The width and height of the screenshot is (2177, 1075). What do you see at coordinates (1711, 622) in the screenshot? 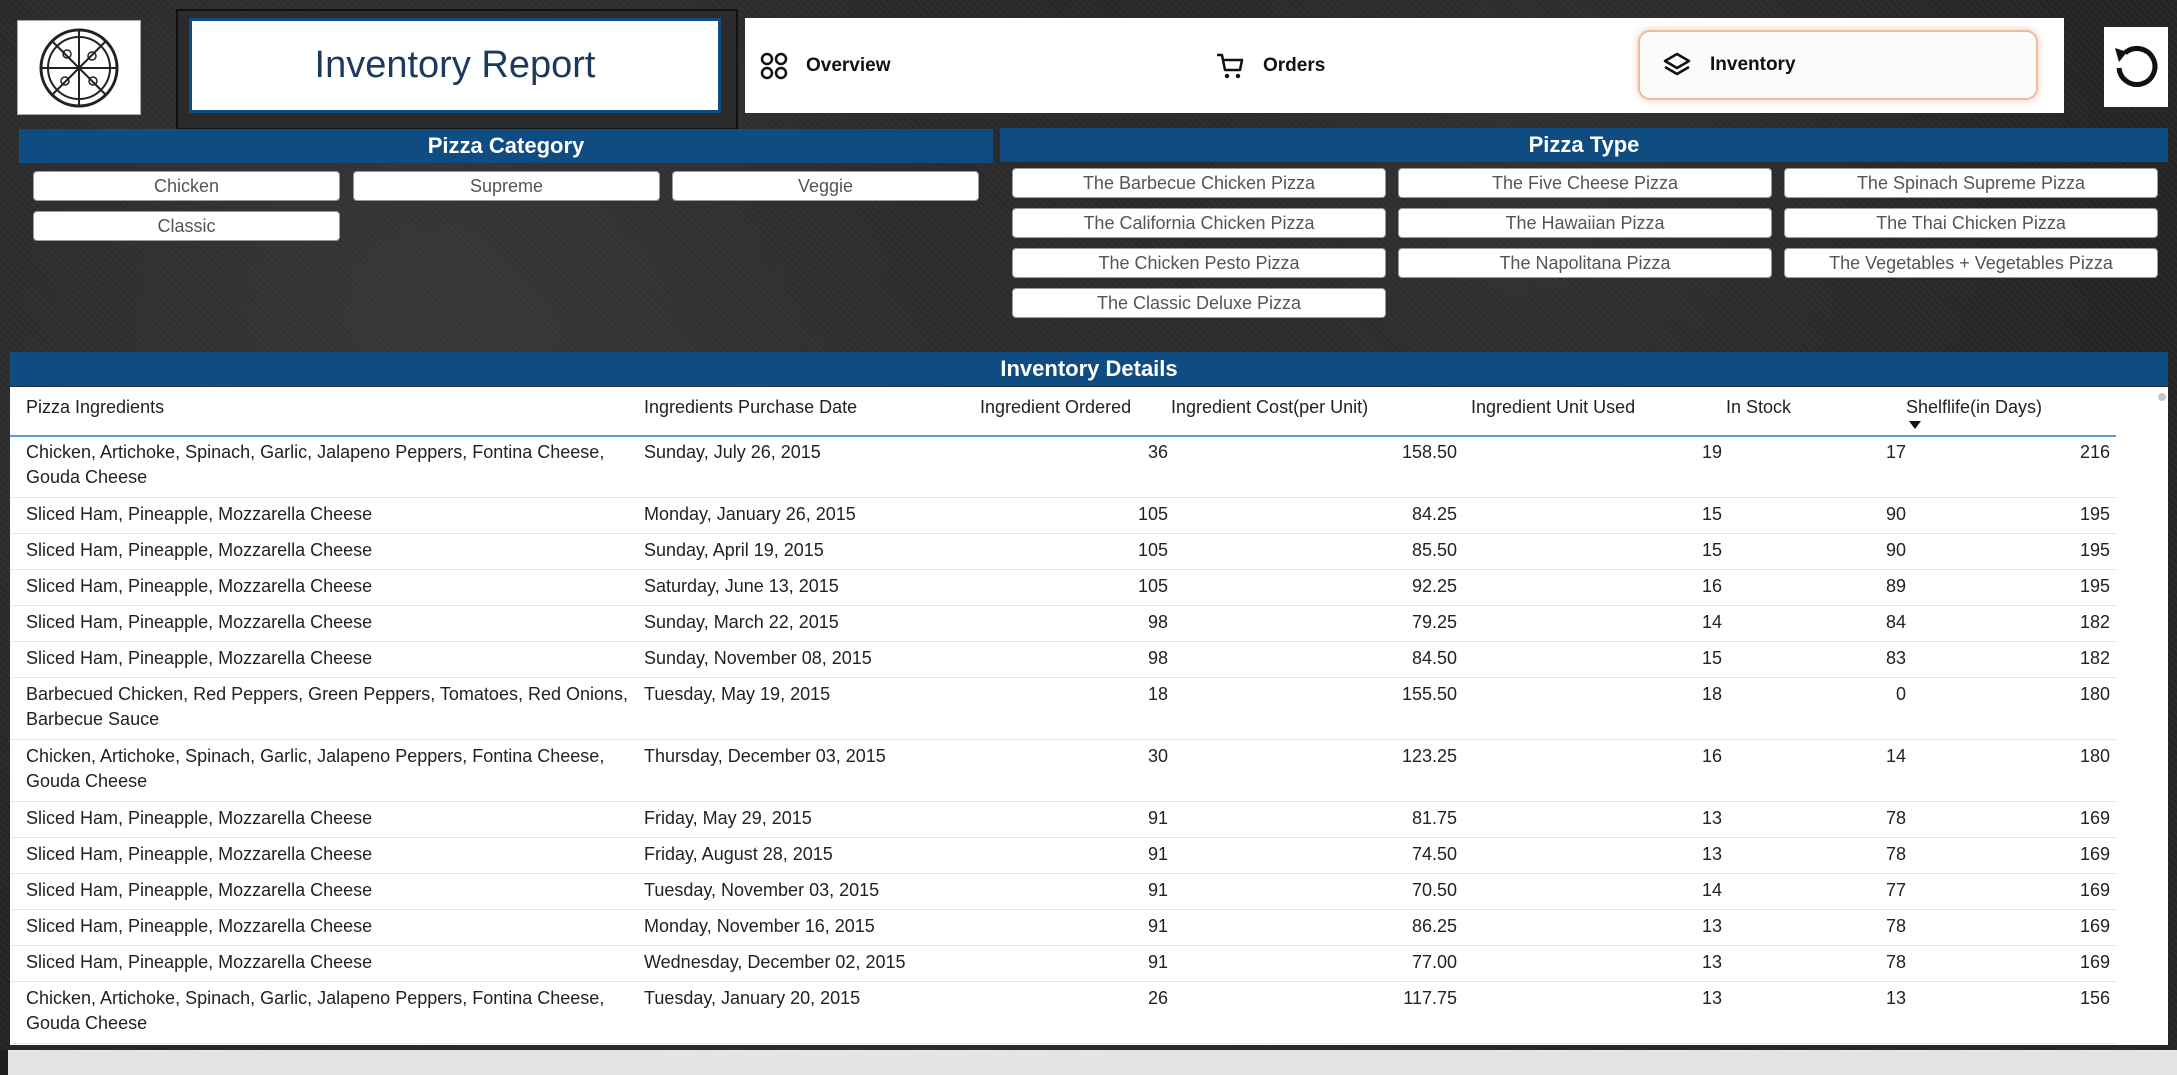
I see `table-cell: 14` at bounding box center [1711, 622].